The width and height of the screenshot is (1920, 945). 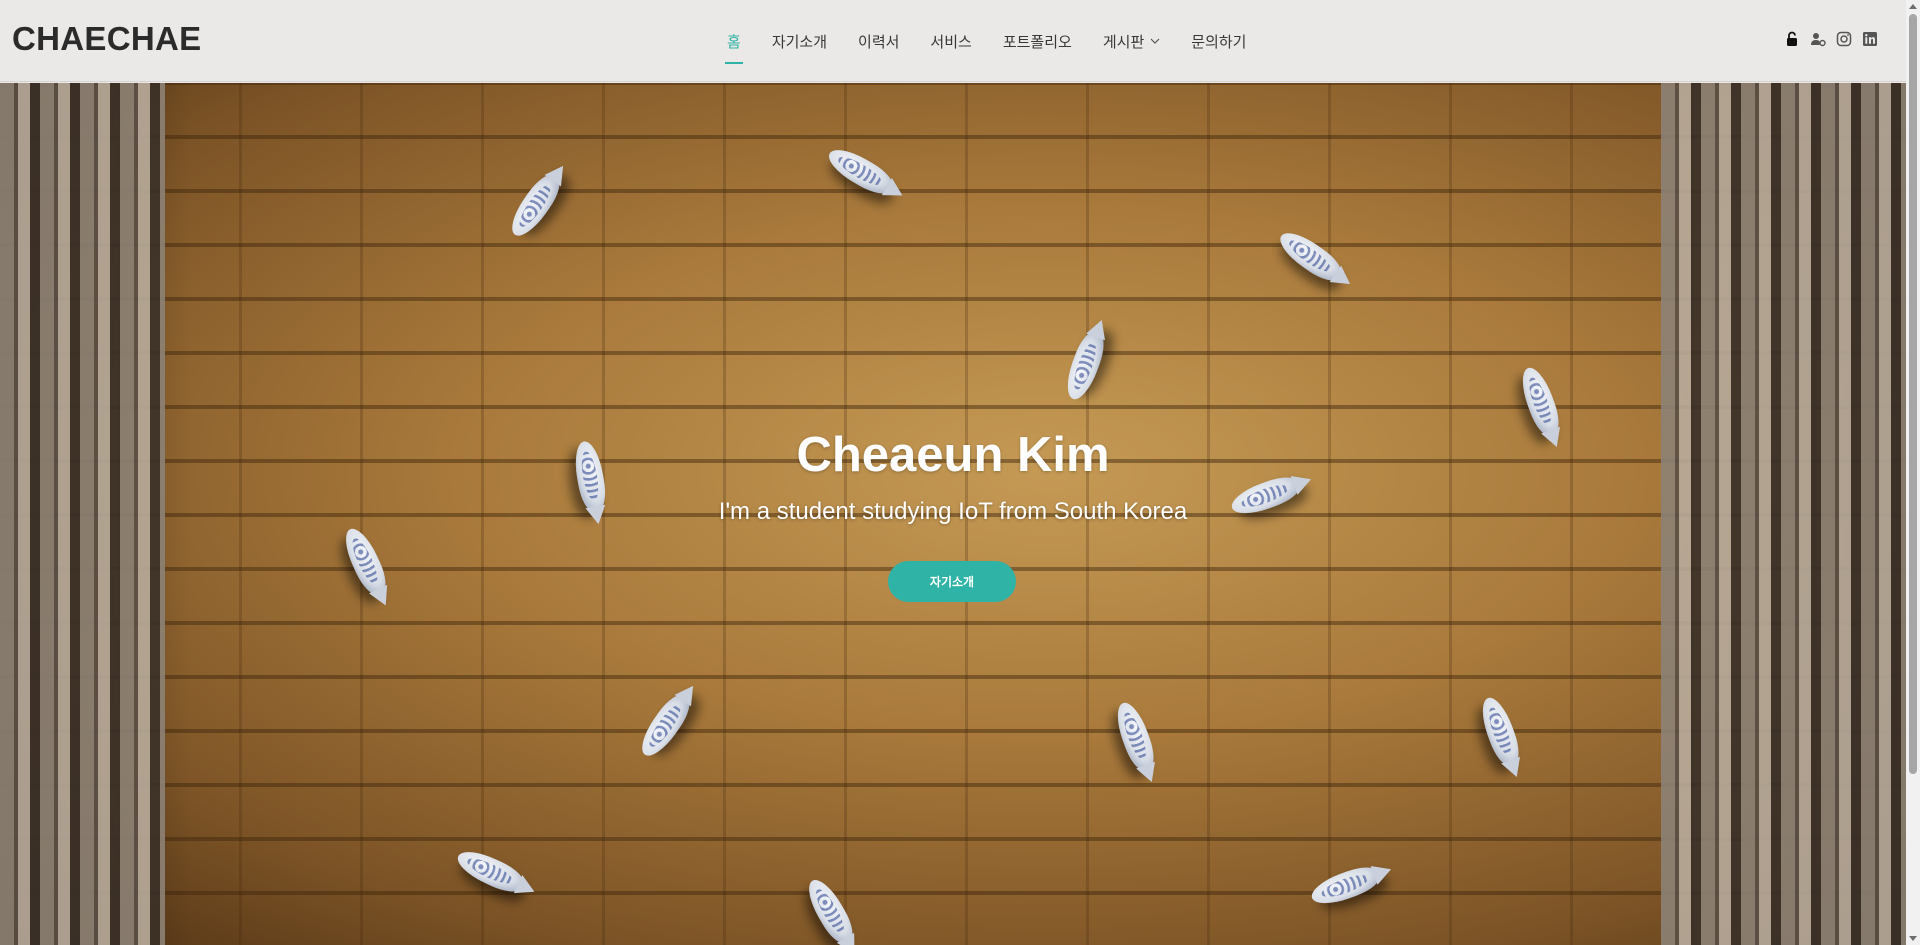 I want to click on chevron-down-icon, so click(x=1155, y=41).